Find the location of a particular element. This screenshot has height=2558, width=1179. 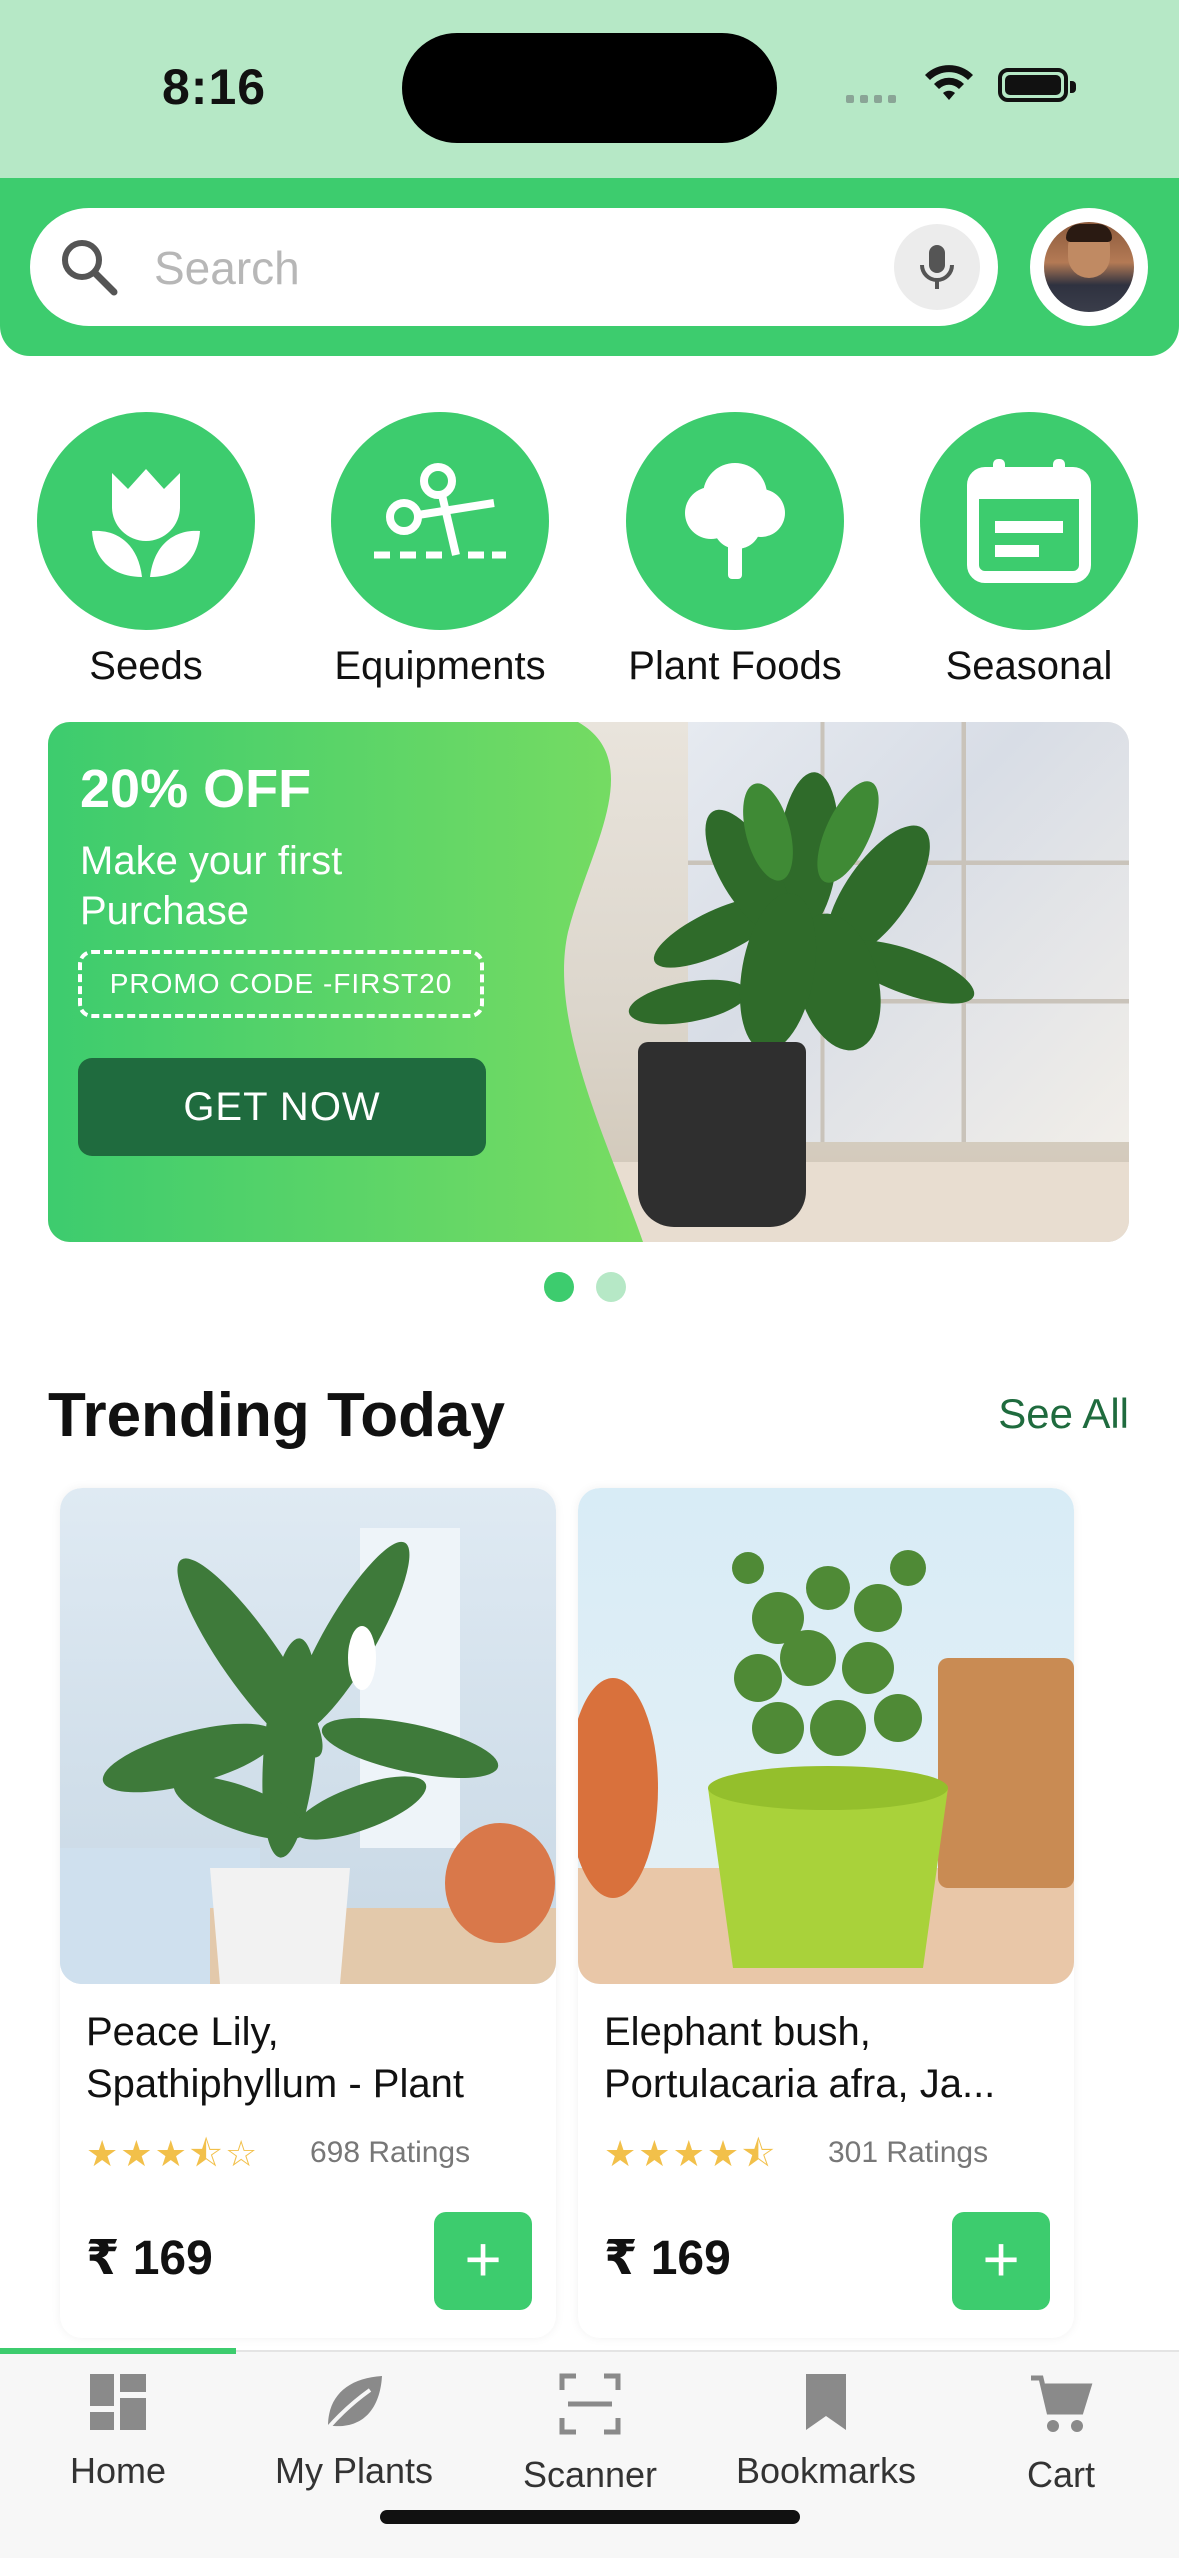

category-label: Seeds is located at coordinates (146, 666).